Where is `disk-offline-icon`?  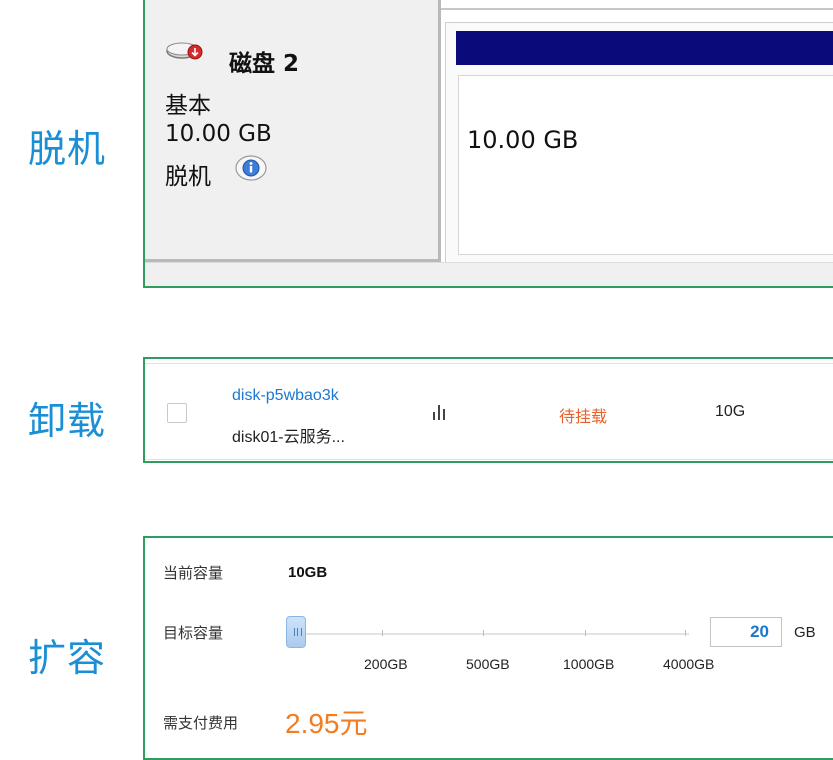 disk-offline-icon is located at coordinates (184, 51).